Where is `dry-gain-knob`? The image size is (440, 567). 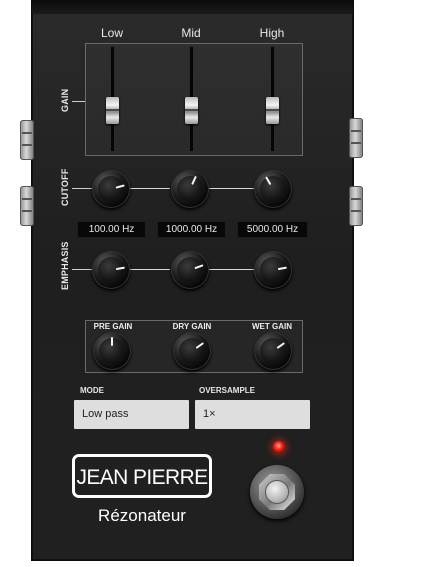
dry-gain-knob is located at coordinates (192, 351).